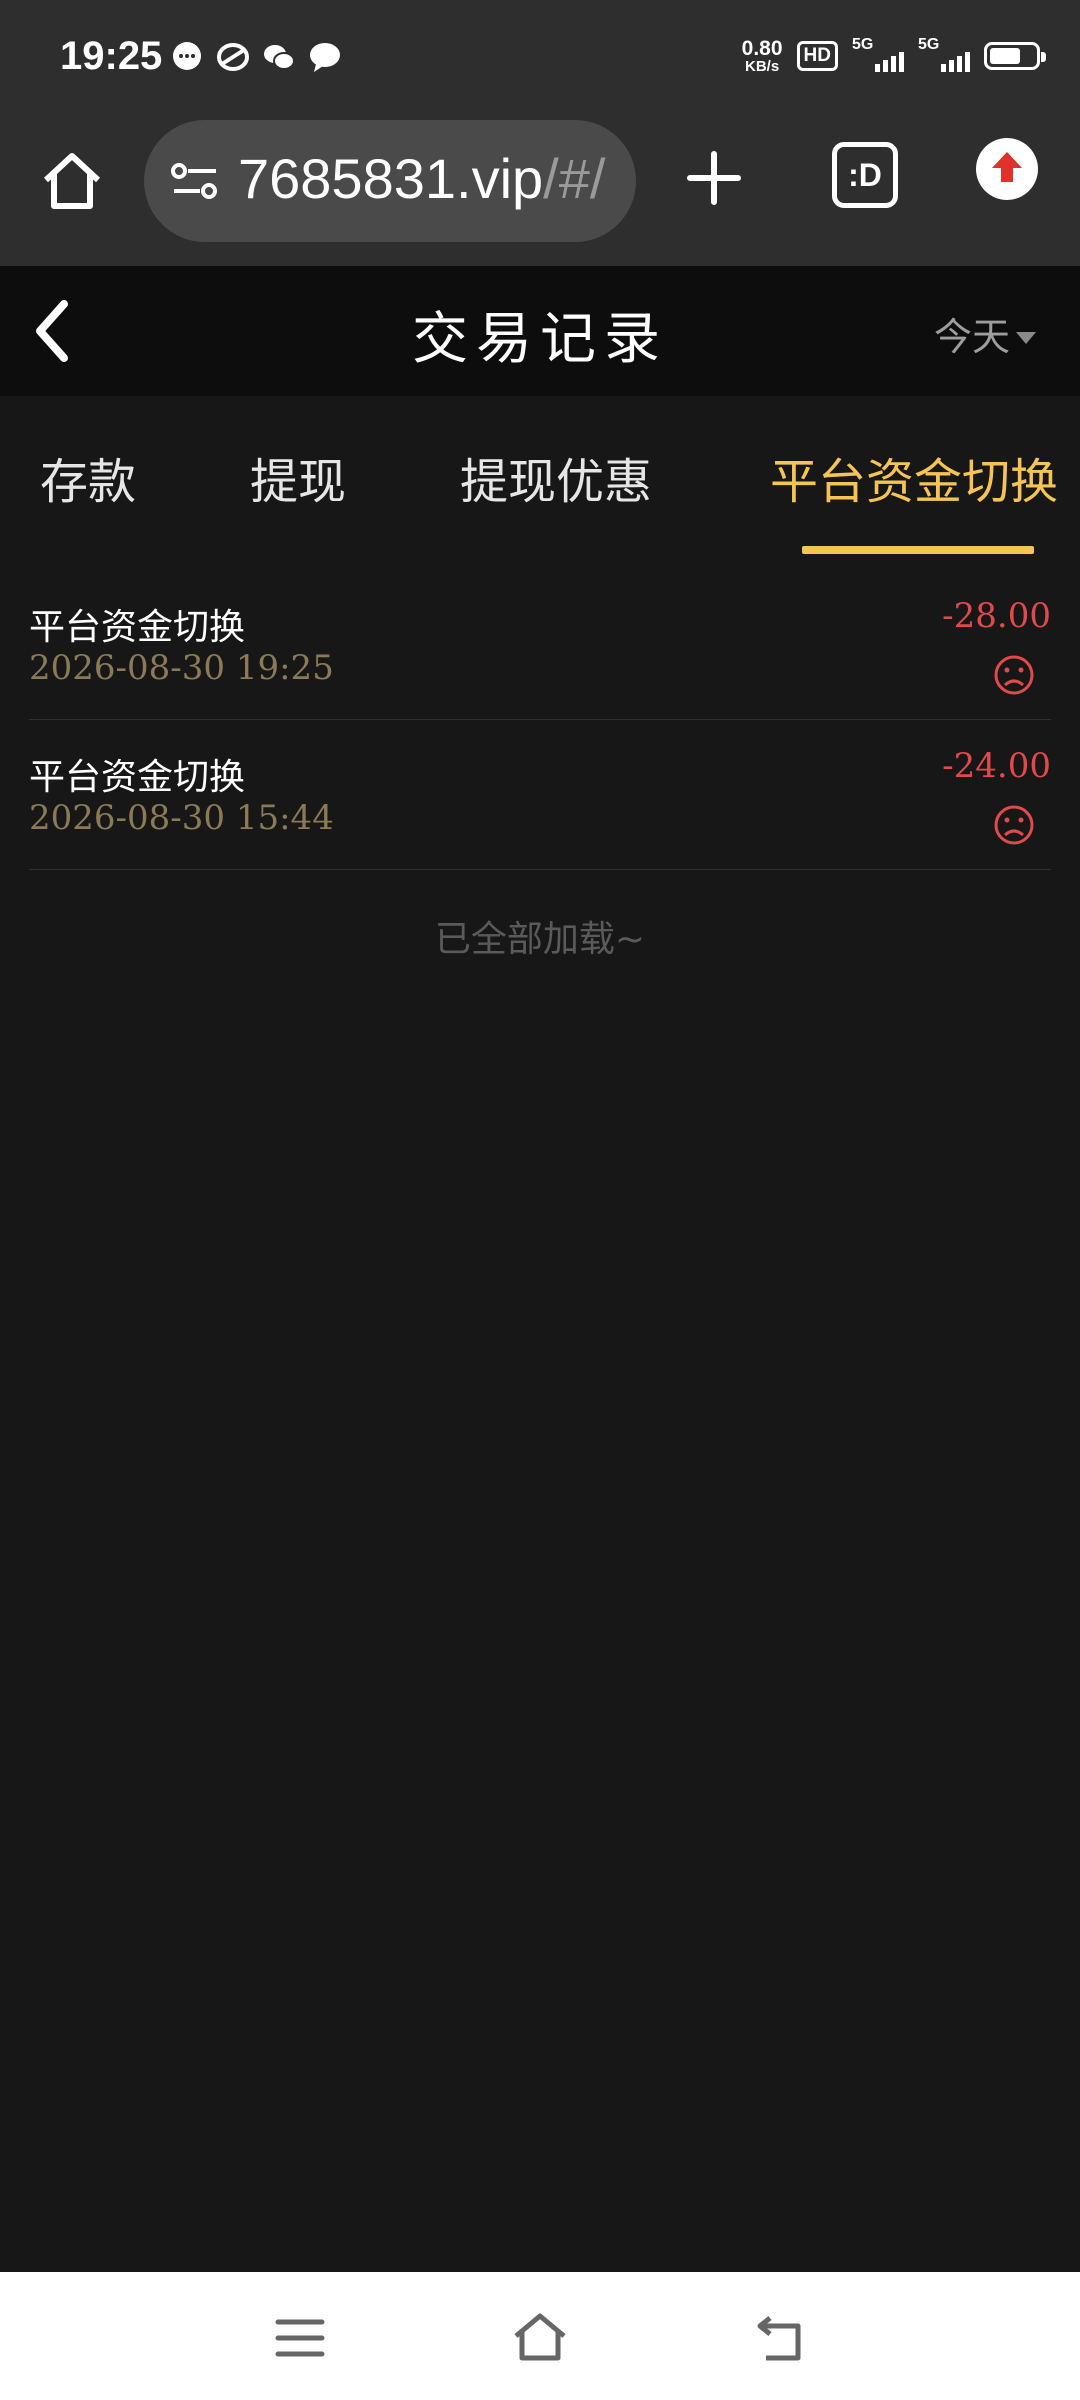  I want to click on status-right: 0.80 KB/s HD 5G 5G, so click(894, 55).